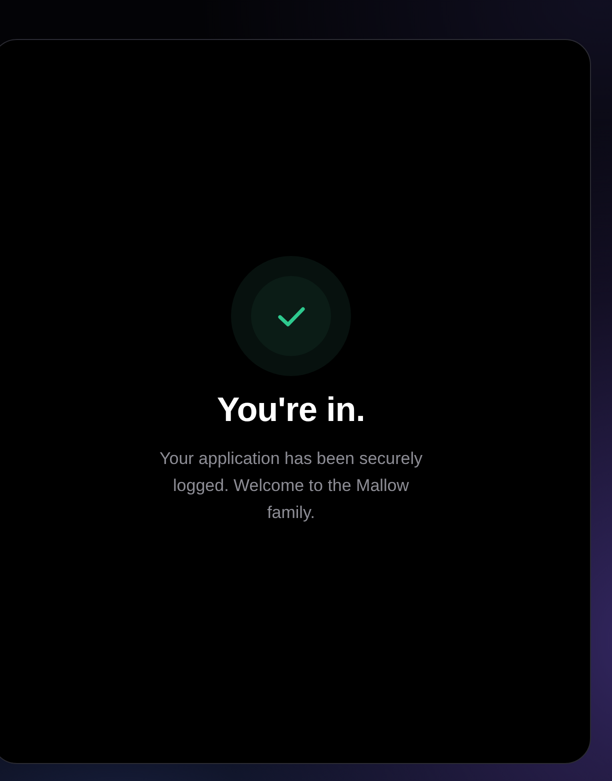 This screenshot has width=612, height=781. Describe the element at coordinates (291, 410) in the screenshot. I see `success-title: You're in.` at that location.